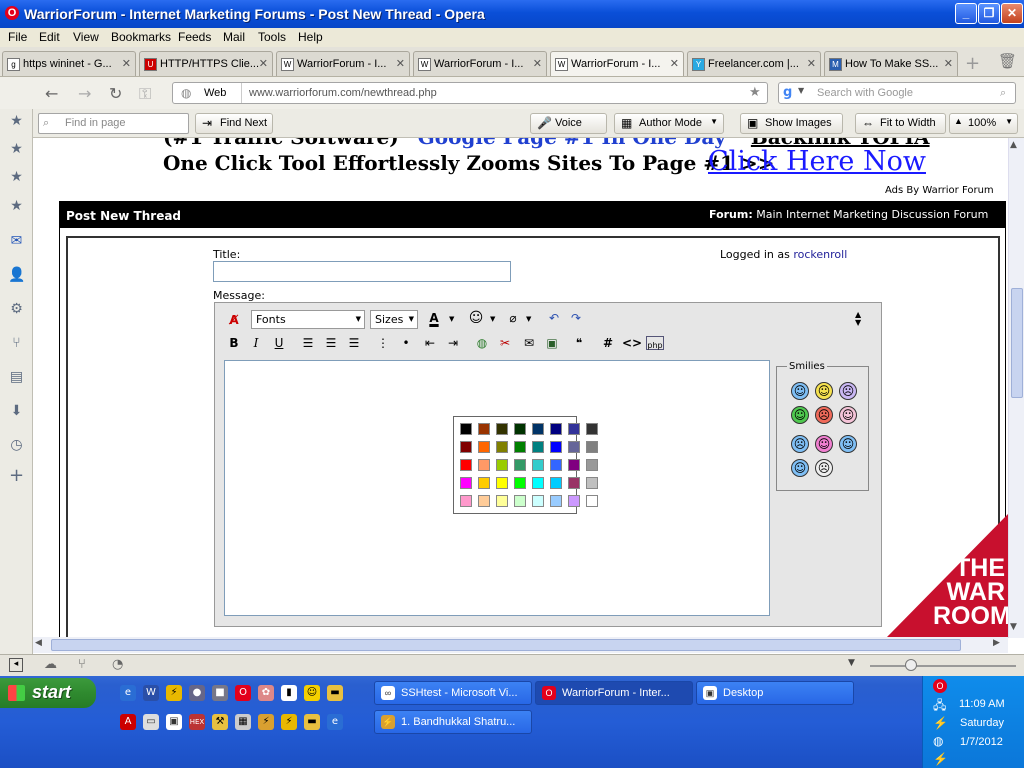  I want to click on acrobat-icon: A, so click(128, 722).